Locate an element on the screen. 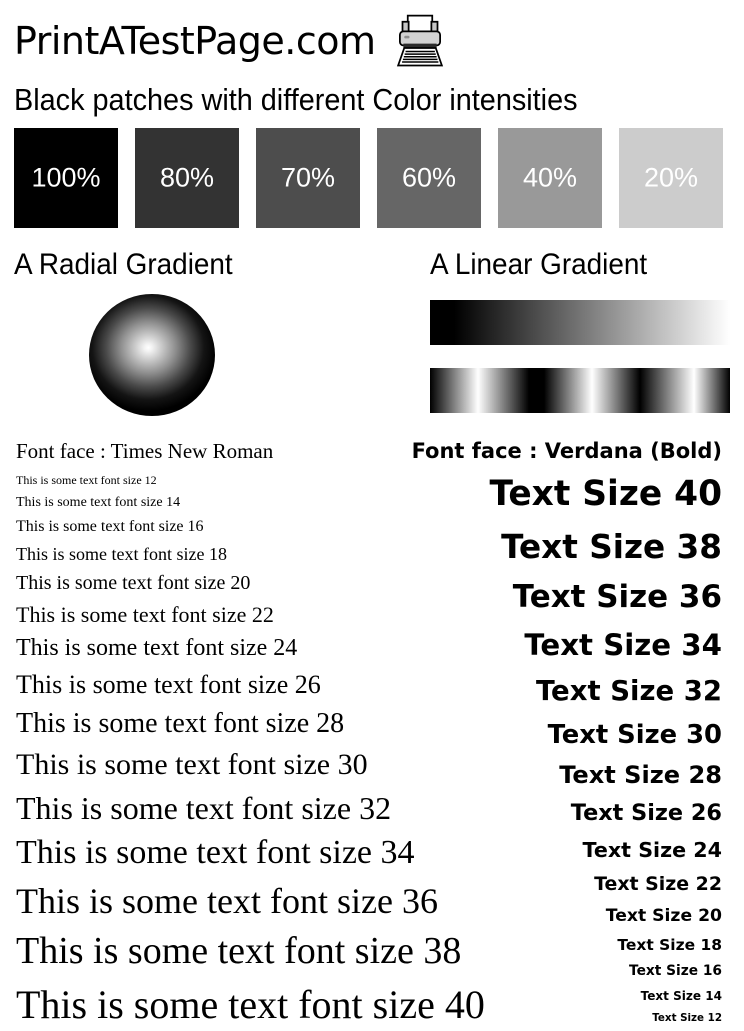 This screenshot has width=744, height=1031. linear-gradient-swatch is located at coordinates (580, 322).